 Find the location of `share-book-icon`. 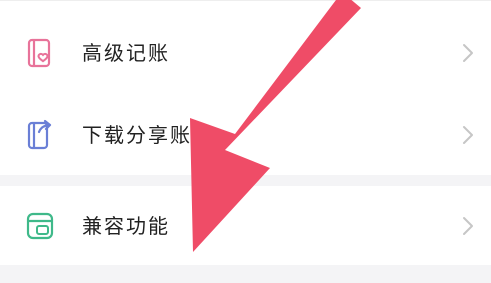

share-book-icon is located at coordinates (39, 134).